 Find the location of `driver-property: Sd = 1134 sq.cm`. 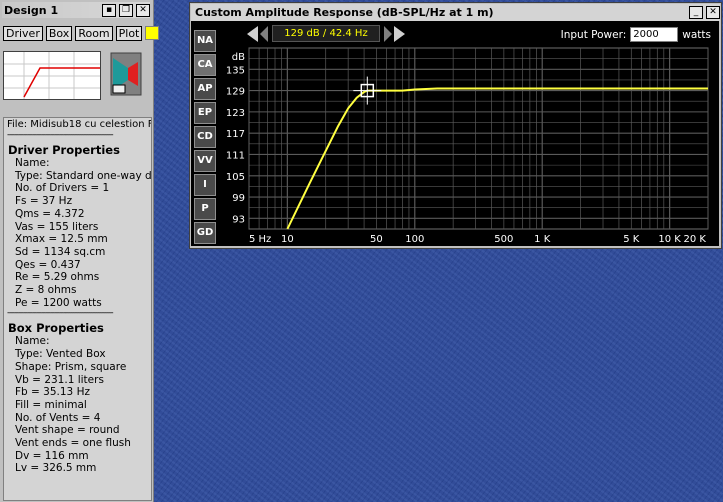

driver-property: Sd = 1134 sq.cm is located at coordinates (60, 251).